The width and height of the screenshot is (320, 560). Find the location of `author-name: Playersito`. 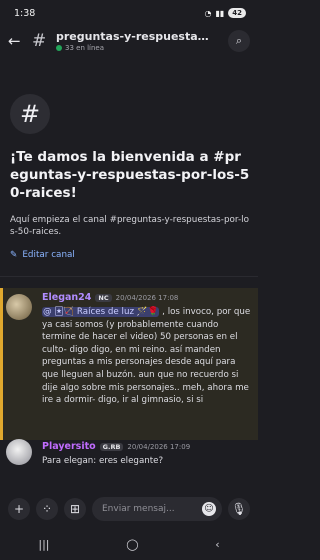

author-name: Playersito is located at coordinates (69, 446).